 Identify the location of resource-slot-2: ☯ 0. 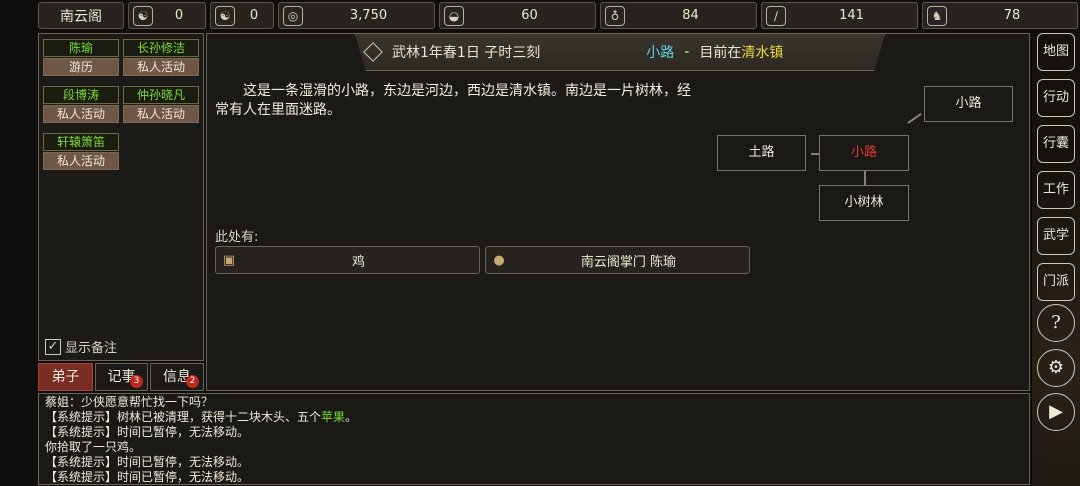
(242, 15).